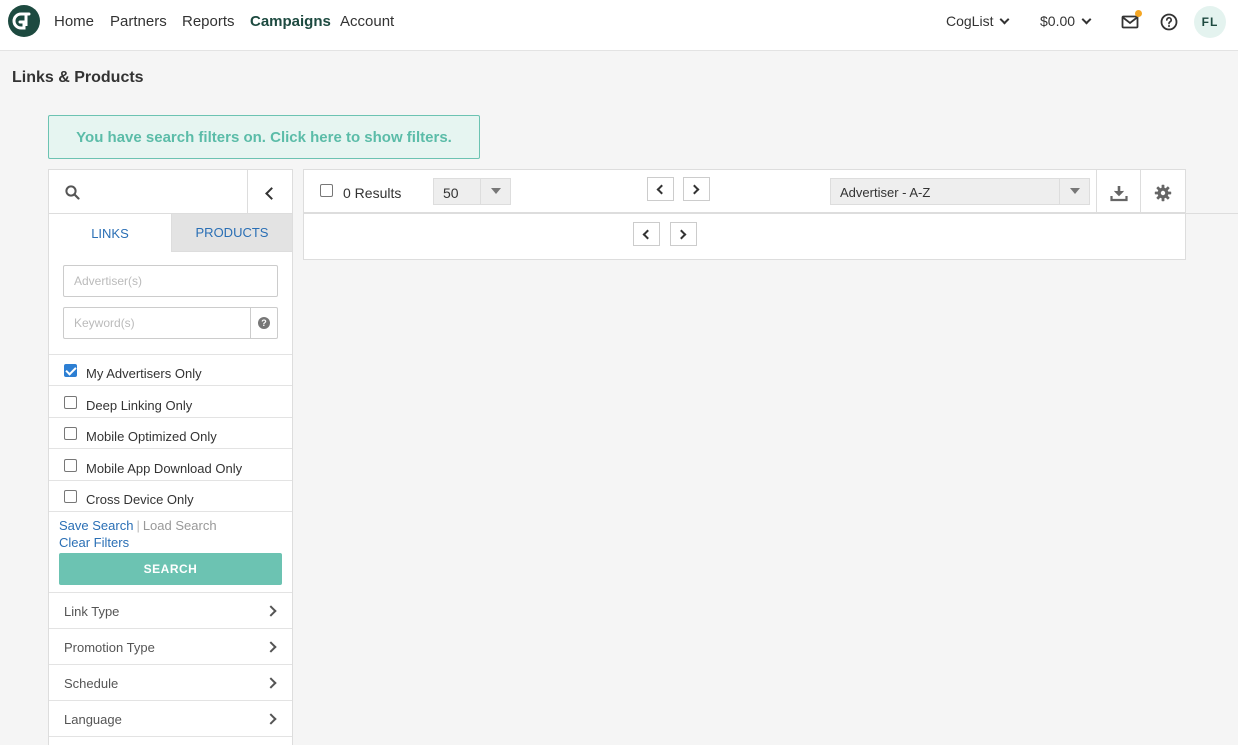 This screenshot has height=745, width=1238. I want to click on gear-icon, so click(1163, 193).